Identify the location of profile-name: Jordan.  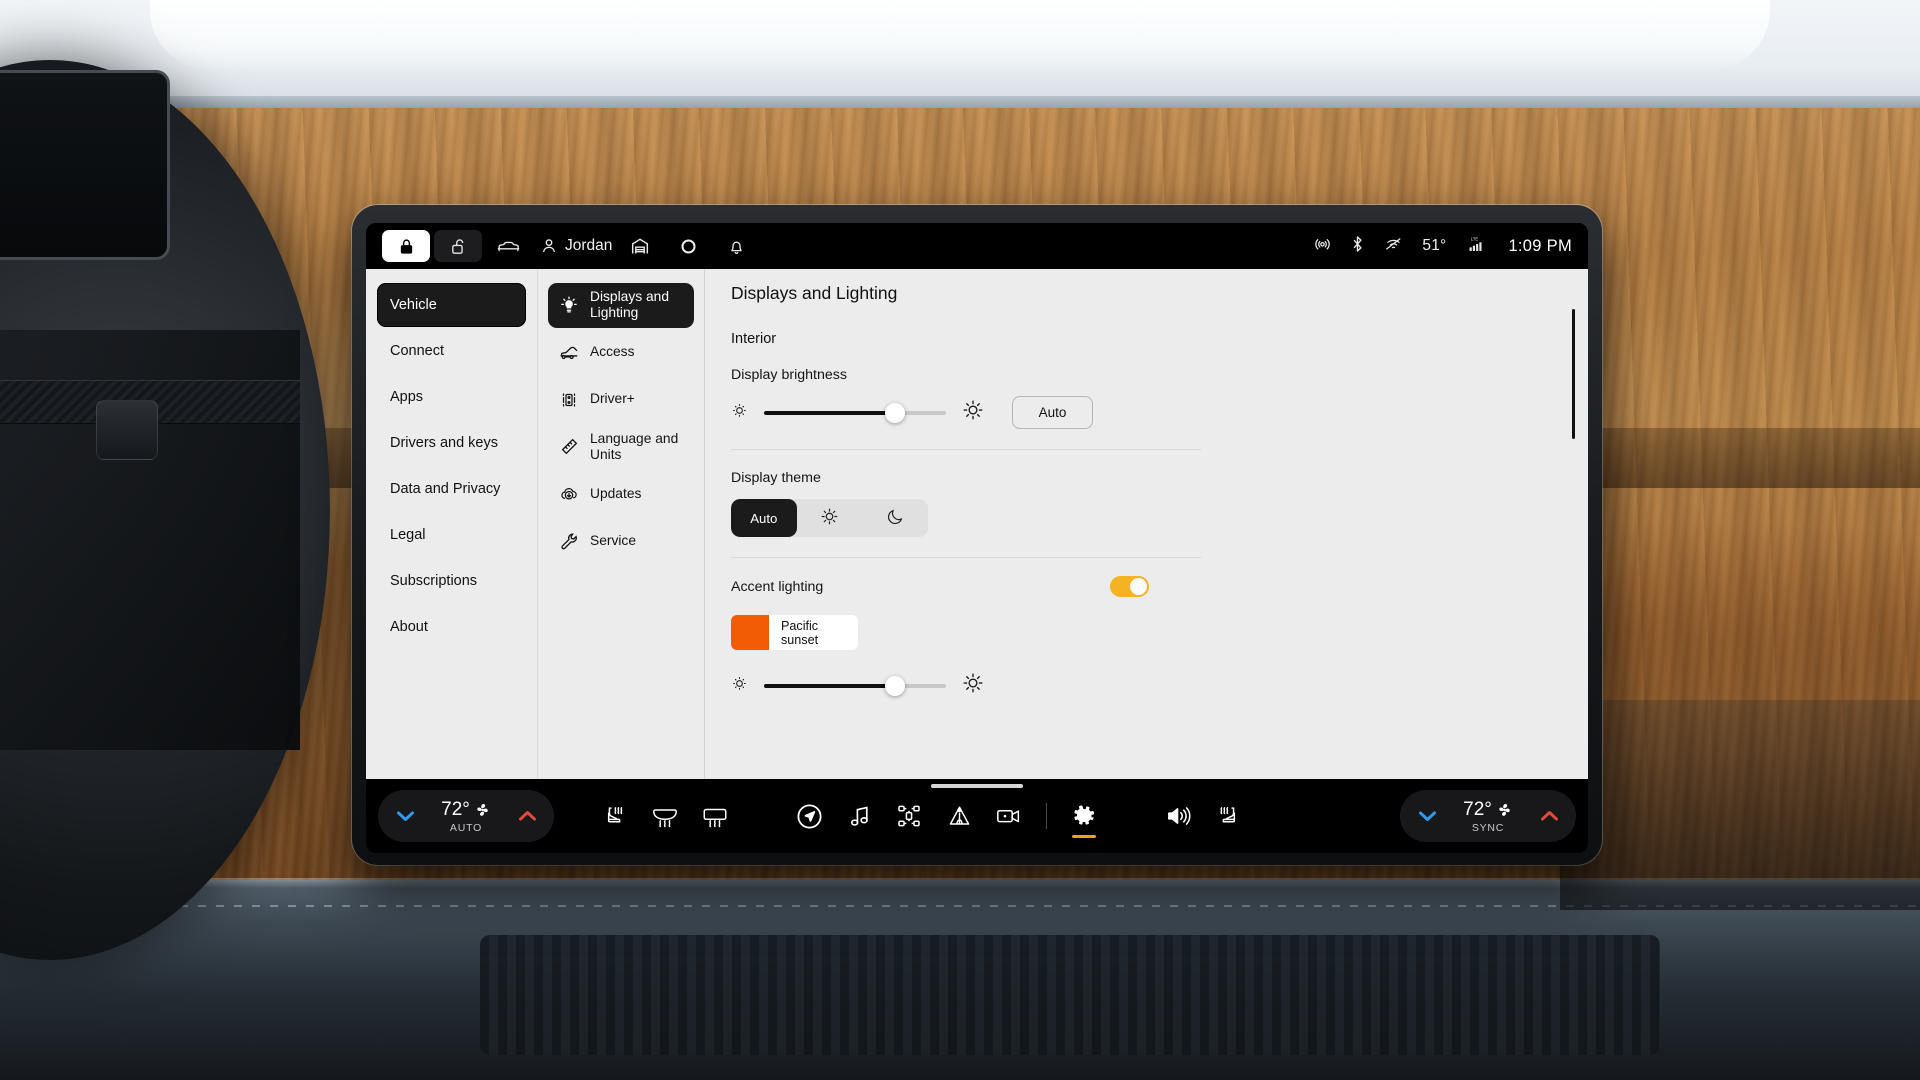
(589, 245).